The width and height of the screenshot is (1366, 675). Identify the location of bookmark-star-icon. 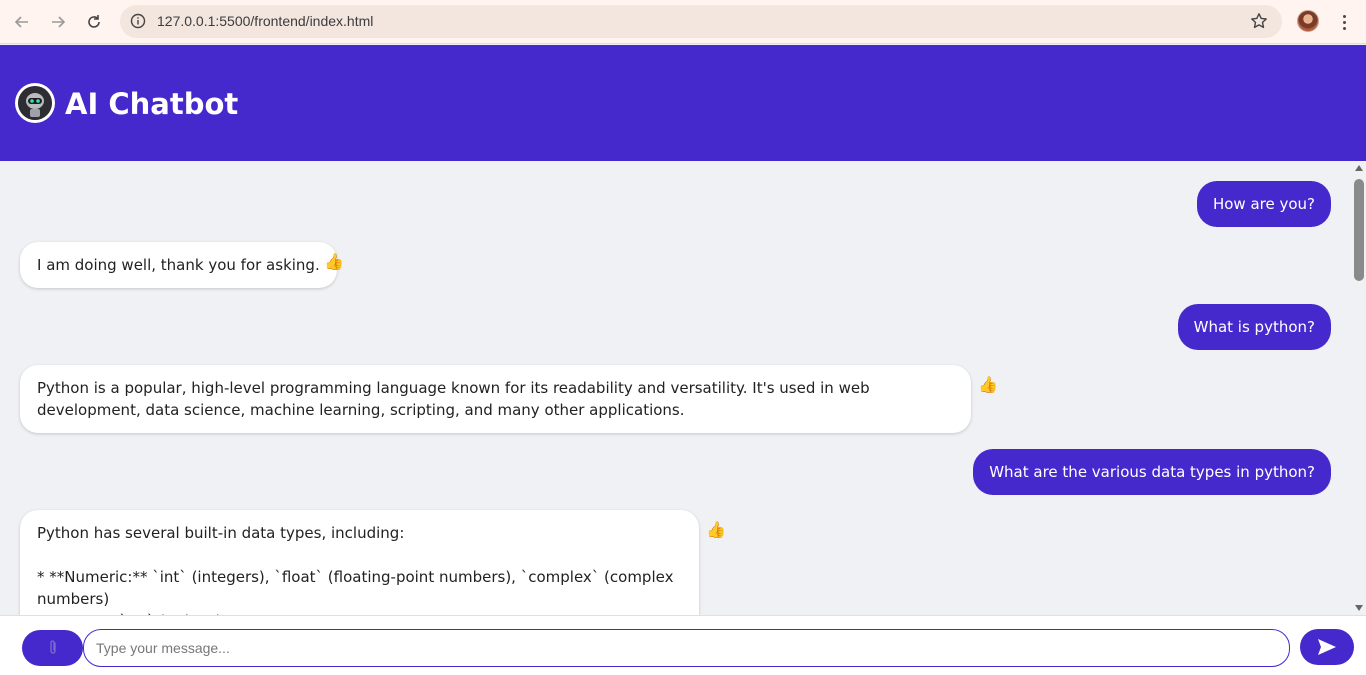
(1259, 21).